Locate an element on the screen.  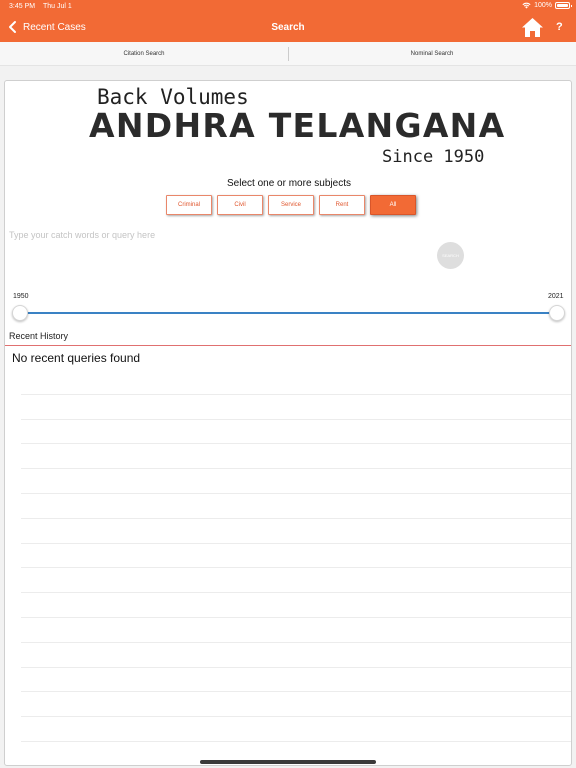
recent-history-divider is located at coordinates (288, 345).